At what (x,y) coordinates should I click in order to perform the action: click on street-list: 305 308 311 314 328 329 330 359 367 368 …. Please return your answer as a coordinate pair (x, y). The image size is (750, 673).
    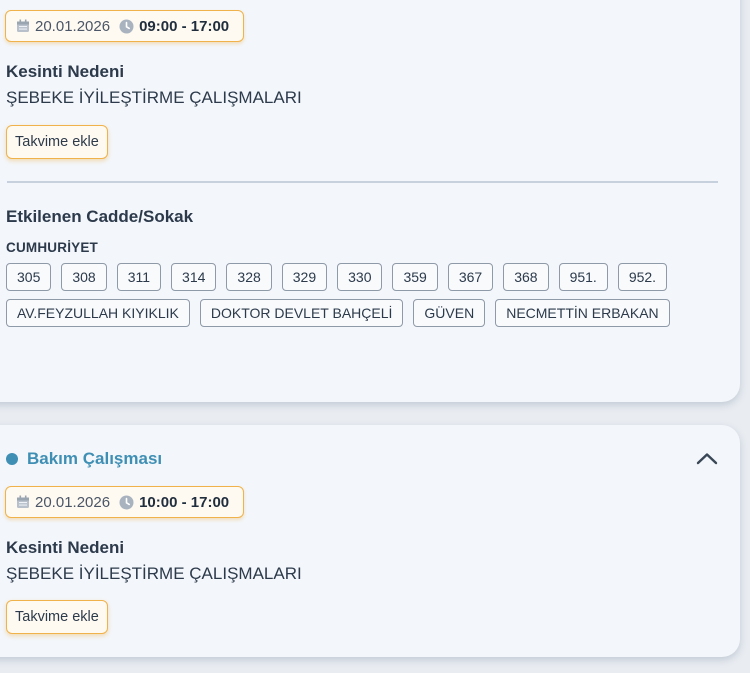
    Looking at the image, I should click on (351, 295).